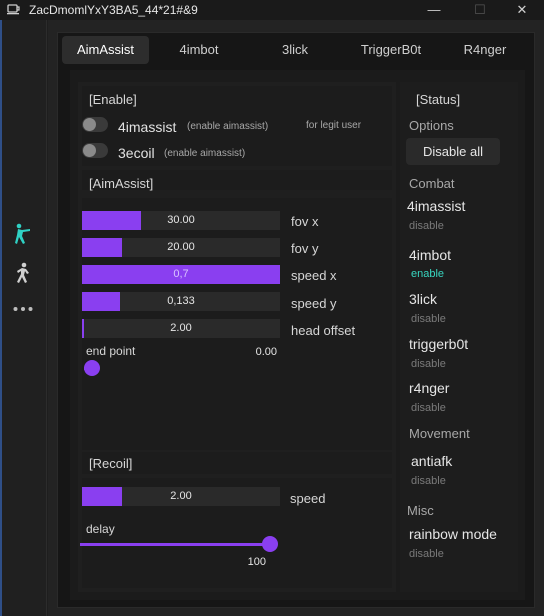  Describe the element at coordinates (111, 463) in the screenshot. I see `recoil-title: [Recoil]` at that location.